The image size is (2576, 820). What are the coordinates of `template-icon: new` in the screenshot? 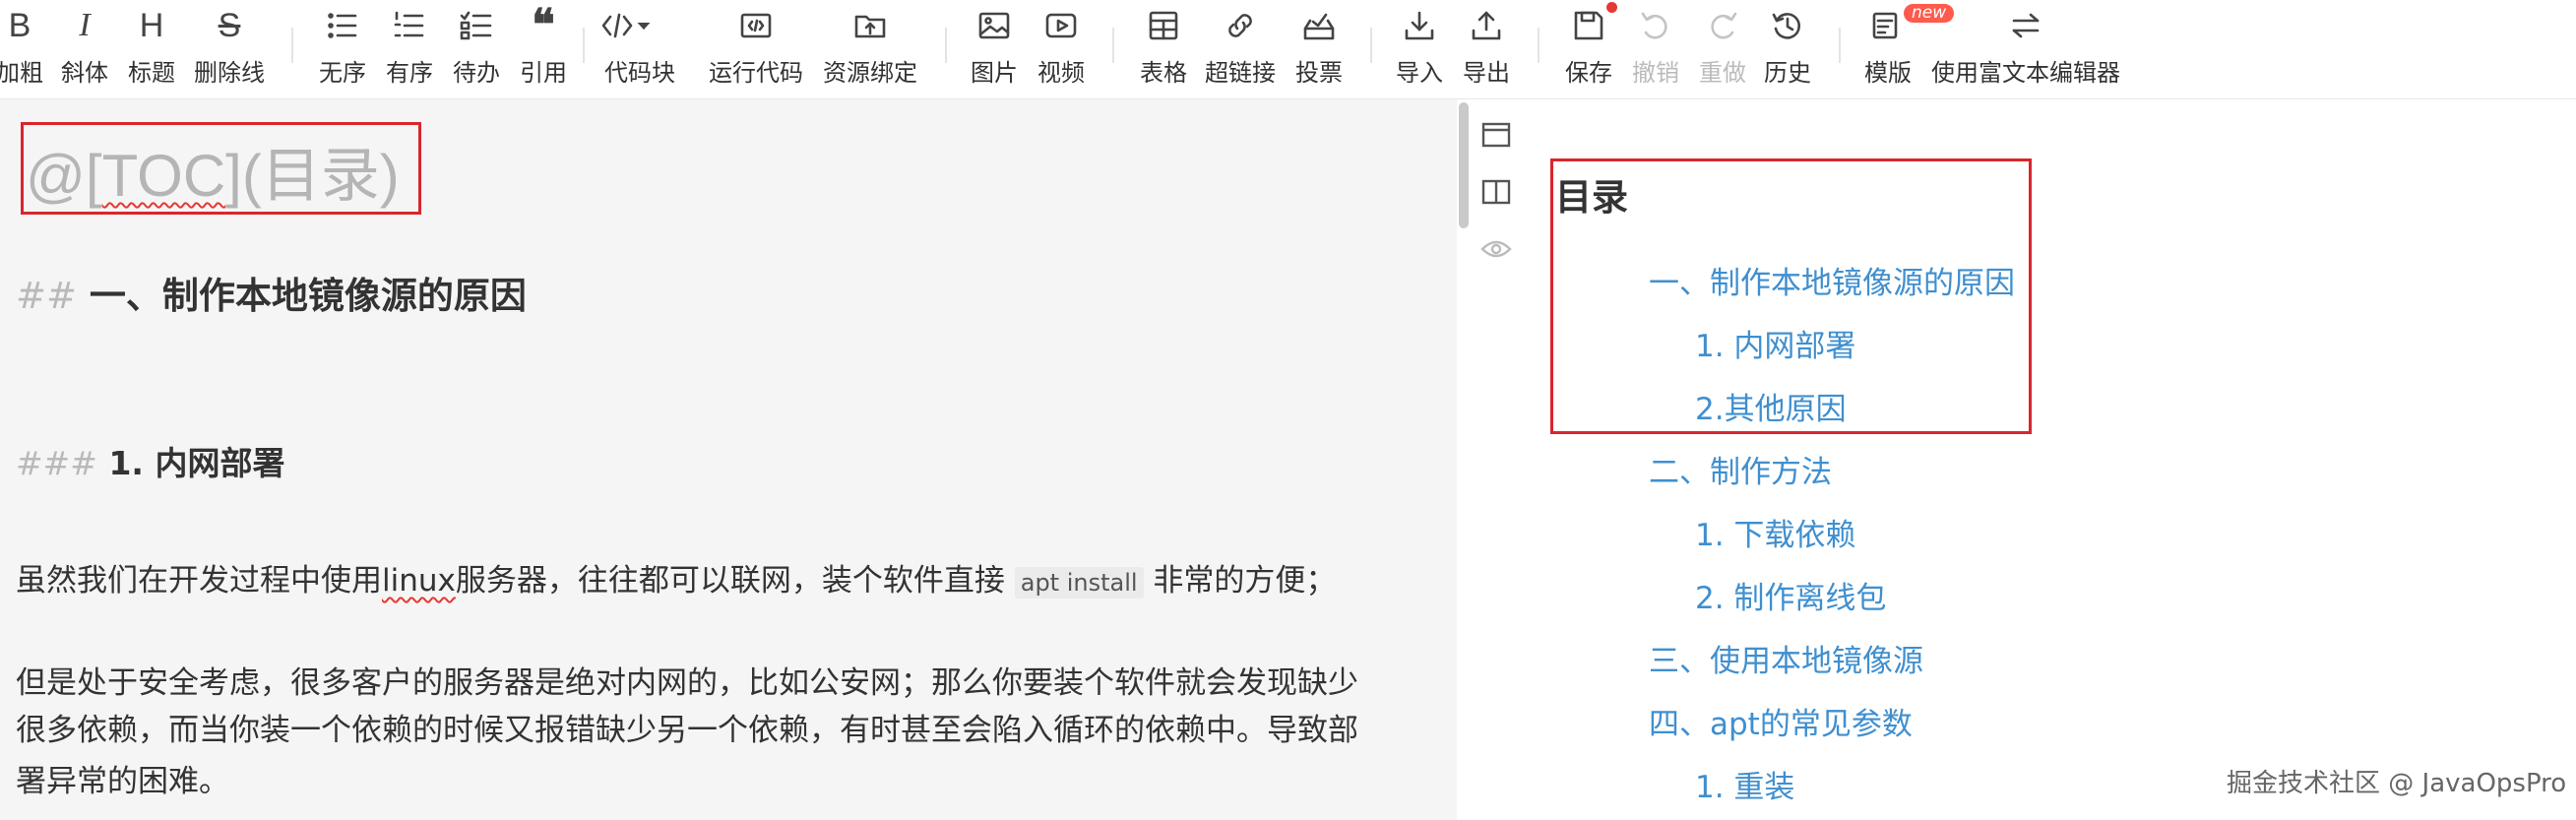 It's located at (1910, 24).